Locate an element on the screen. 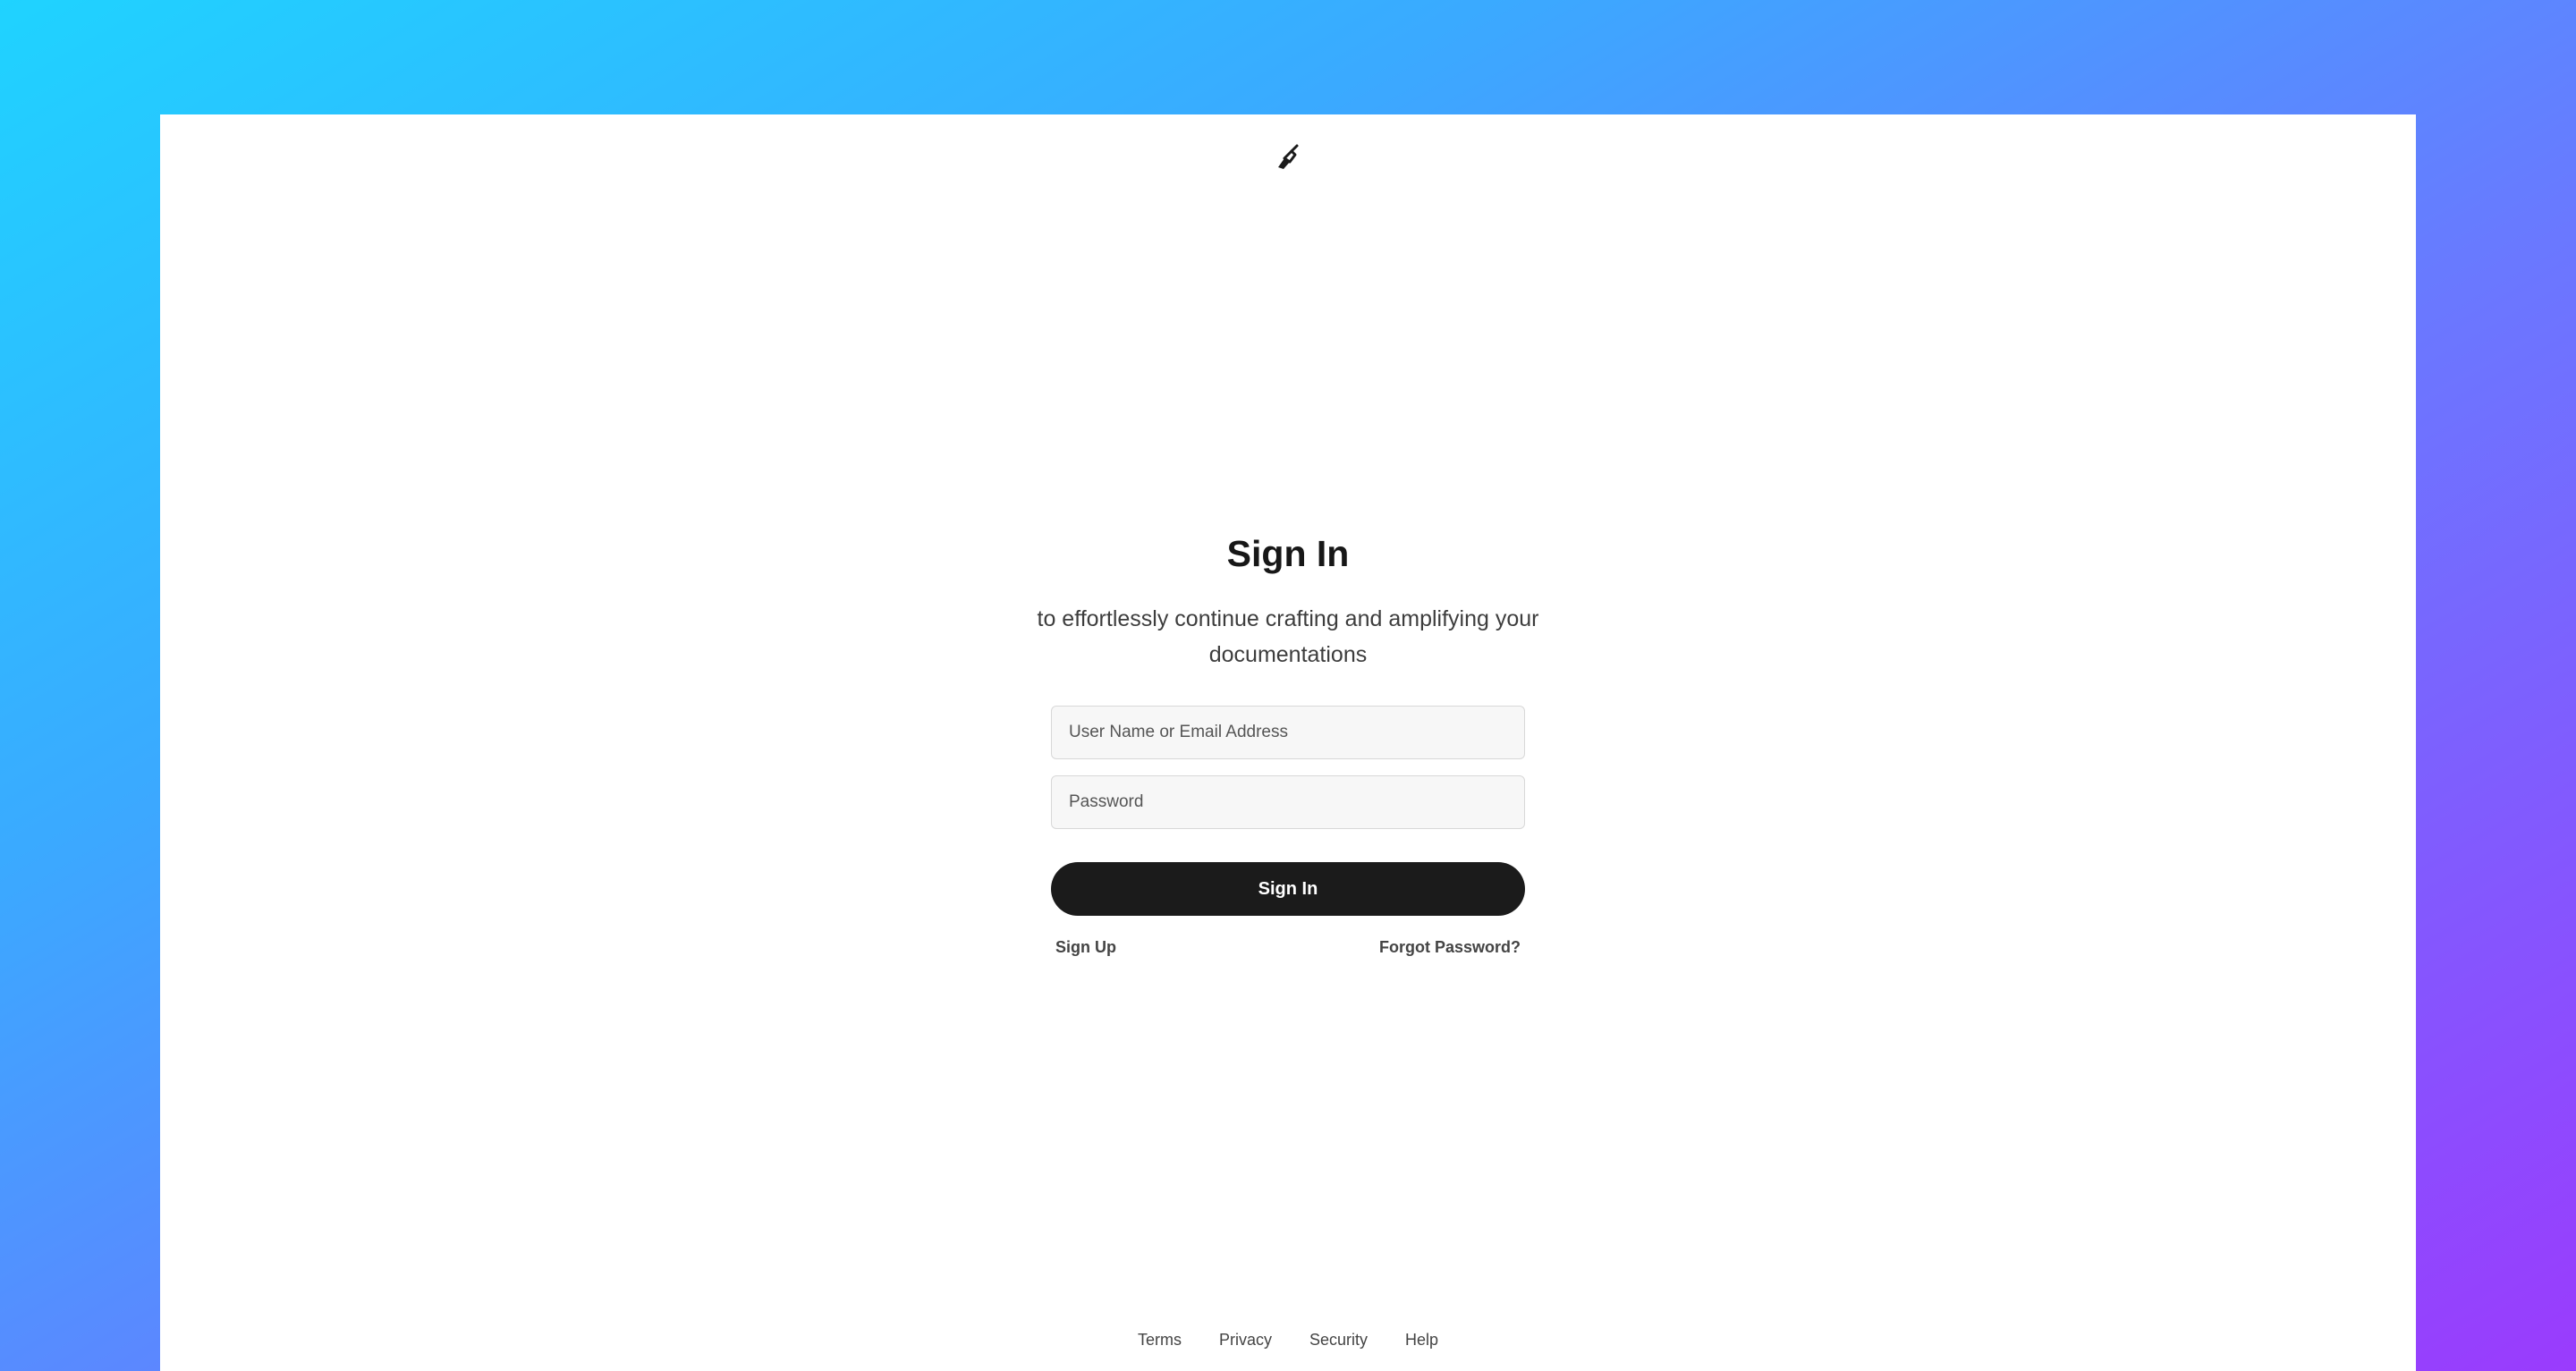  pen-nib-icon is located at coordinates (1288, 156).